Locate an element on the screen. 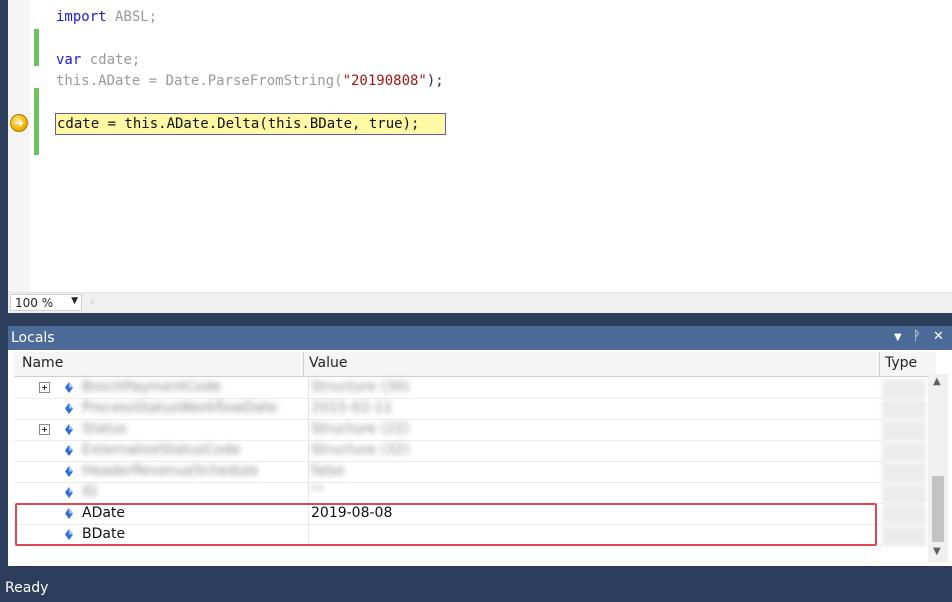 Image resolution: width=952 pixels, height=602 pixels. code-line-var: var cdate; is located at coordinates (98, 60).